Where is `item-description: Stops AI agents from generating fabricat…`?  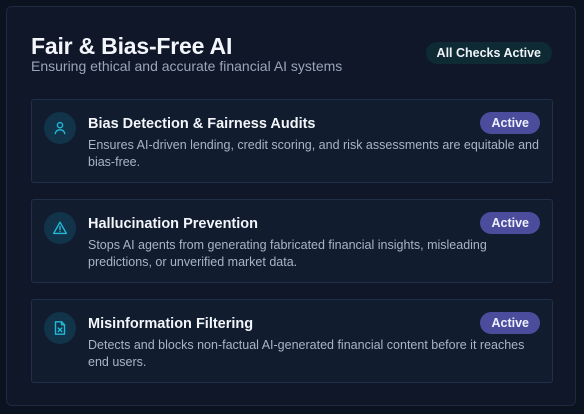 item-description: Stops AI agents from generating fabricat… is located at coordinates (287, 253).